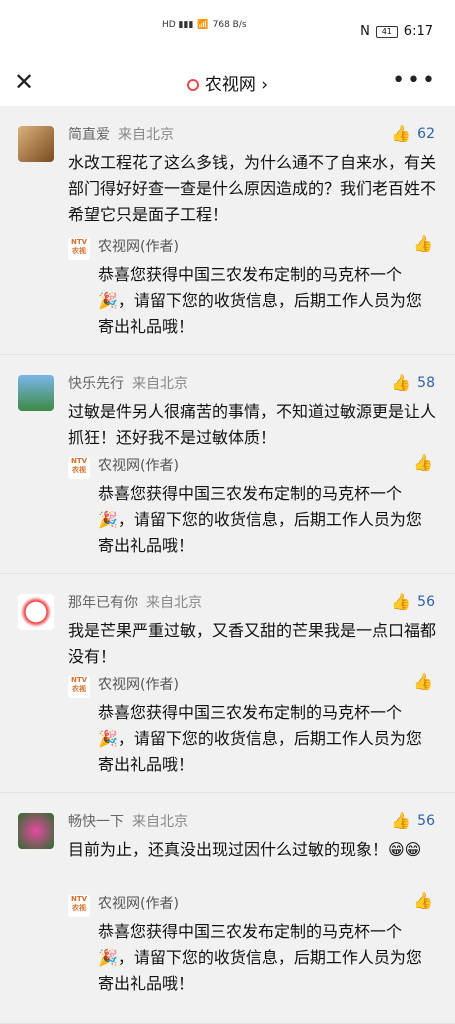 Image resolution: width=455 pixels, height=1024 pixels. I want to click on network-indicators: HD ▮▮▮ 📶 768 B/s, so click(204, 25).